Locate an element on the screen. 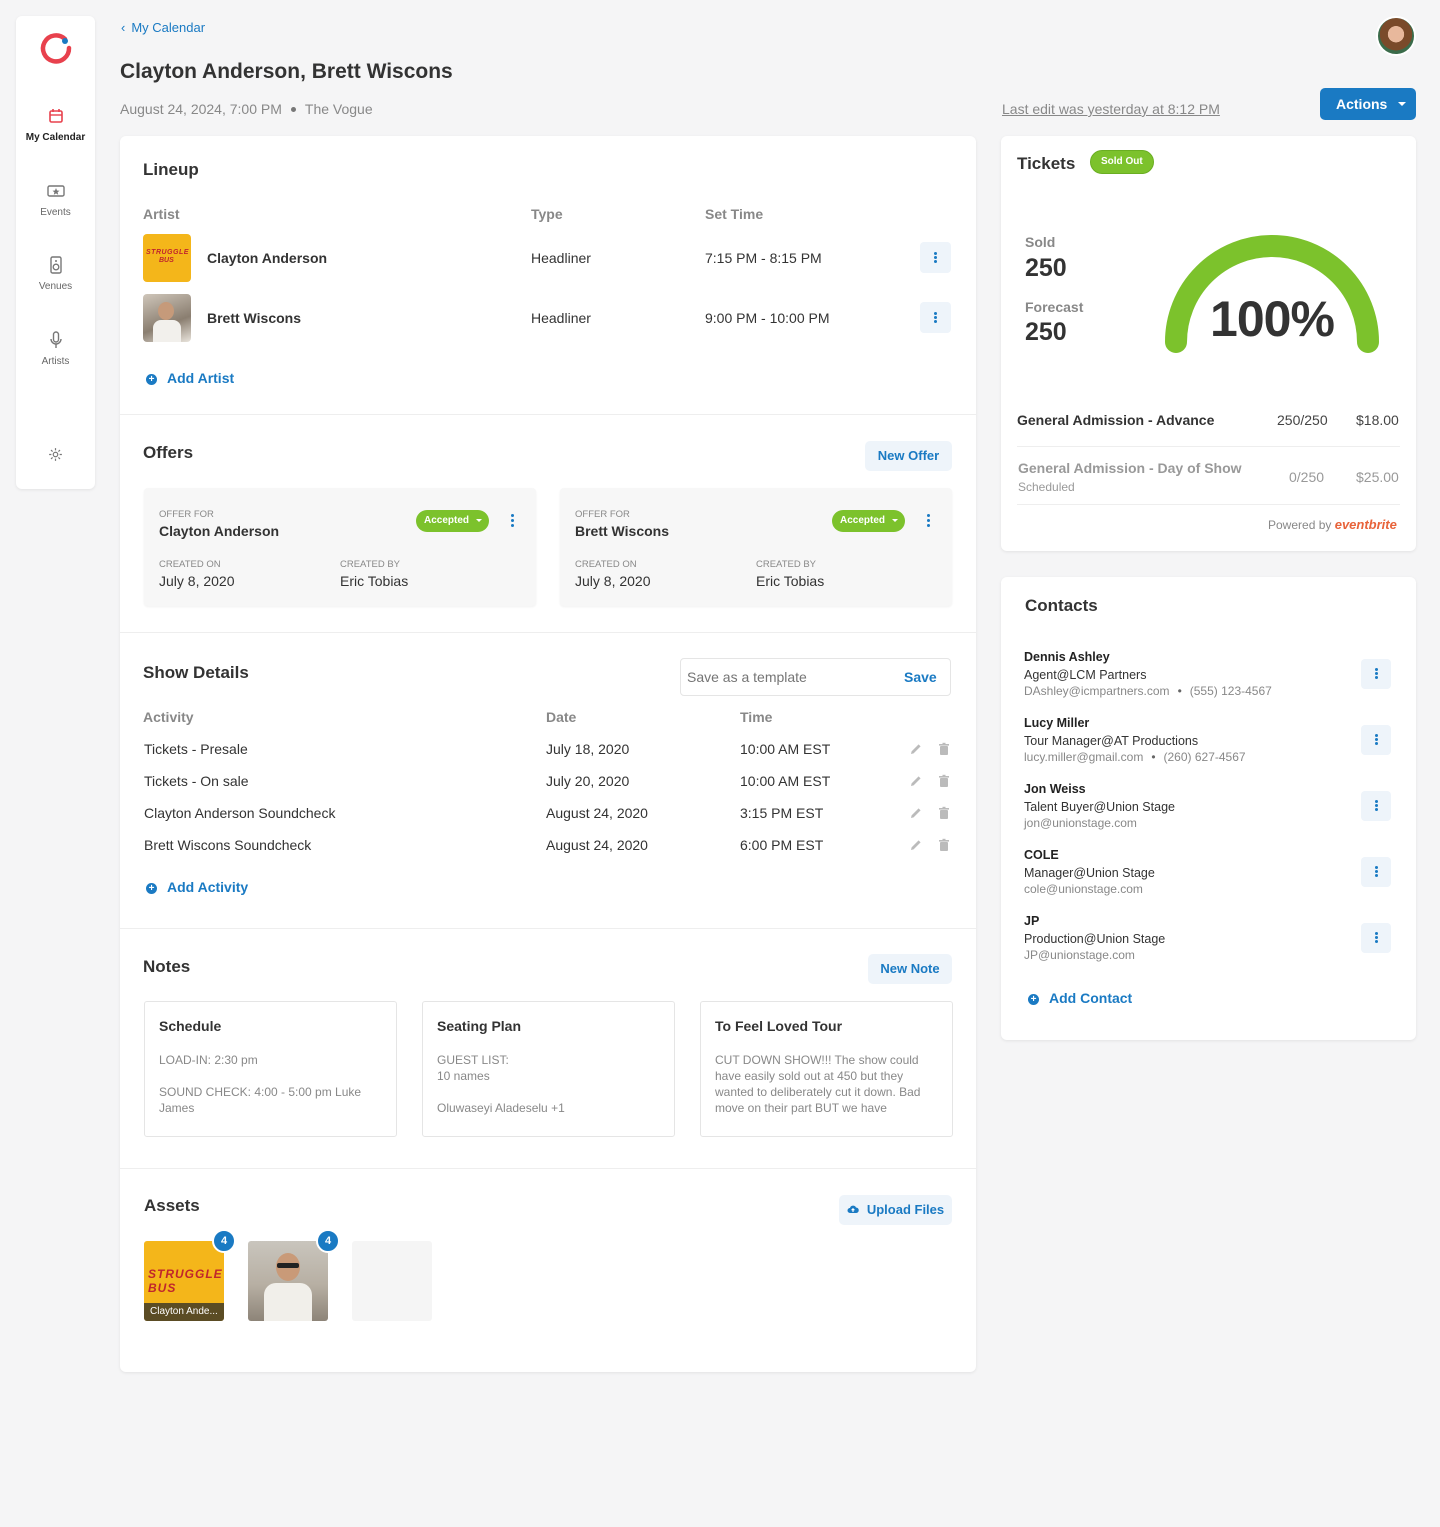  contact-role: Tour Manager@AT Productions is located at coordinates (1111, 741).